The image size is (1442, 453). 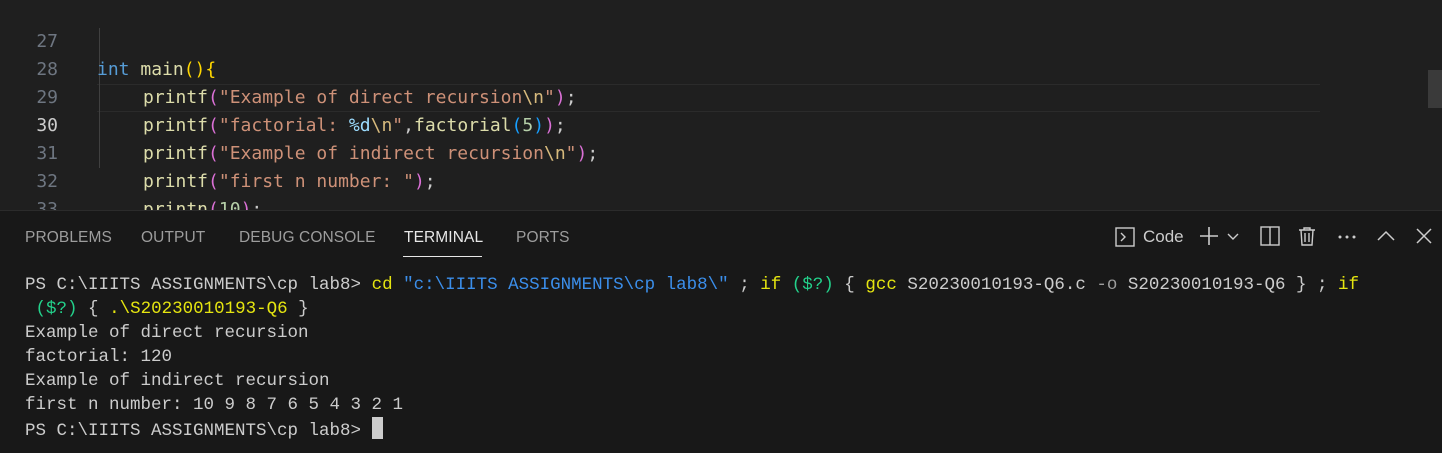 I want to click on command: .\S20230010193-Q6, so click(x=198, y=309).